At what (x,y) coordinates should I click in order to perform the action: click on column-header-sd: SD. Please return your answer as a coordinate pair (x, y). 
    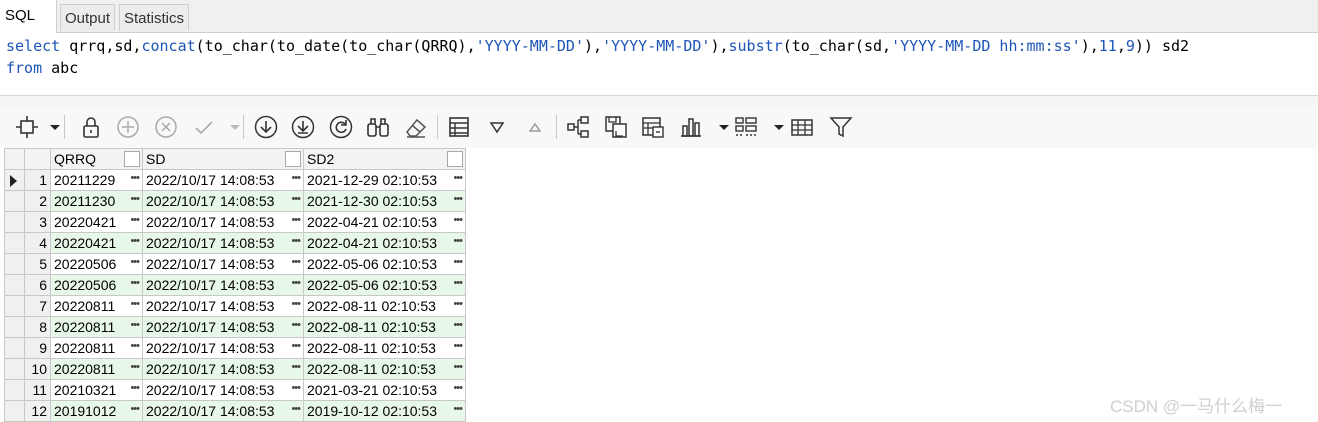
    Looking at the image, I should click on (223, 159).